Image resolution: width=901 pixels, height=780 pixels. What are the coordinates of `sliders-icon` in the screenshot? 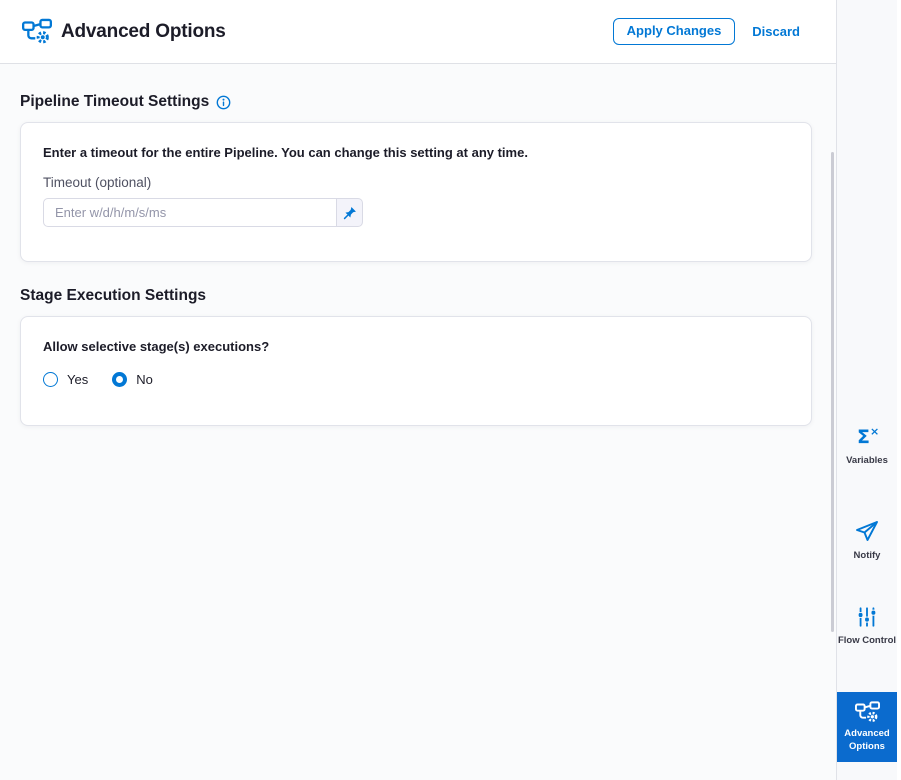 It's located at (867, 617).